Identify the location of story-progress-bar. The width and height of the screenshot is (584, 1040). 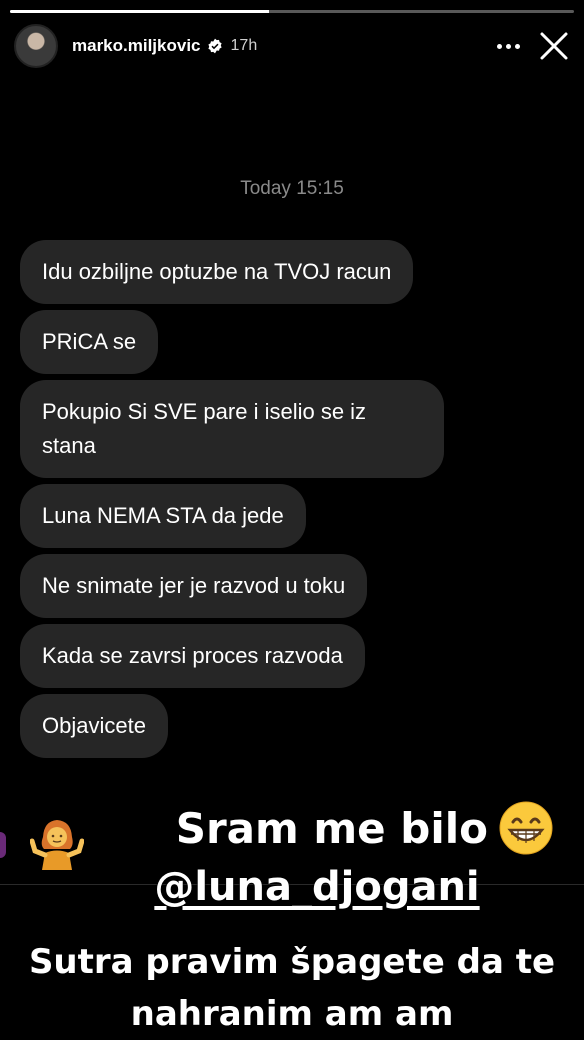
(292, 11).